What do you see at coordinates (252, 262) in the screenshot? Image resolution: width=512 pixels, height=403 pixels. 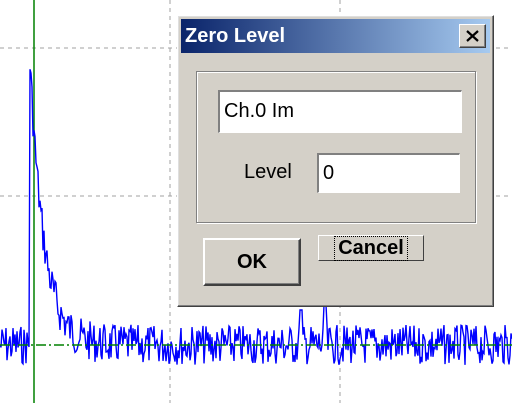 I see `ok-button: OK` at bounding box center [252, 262].